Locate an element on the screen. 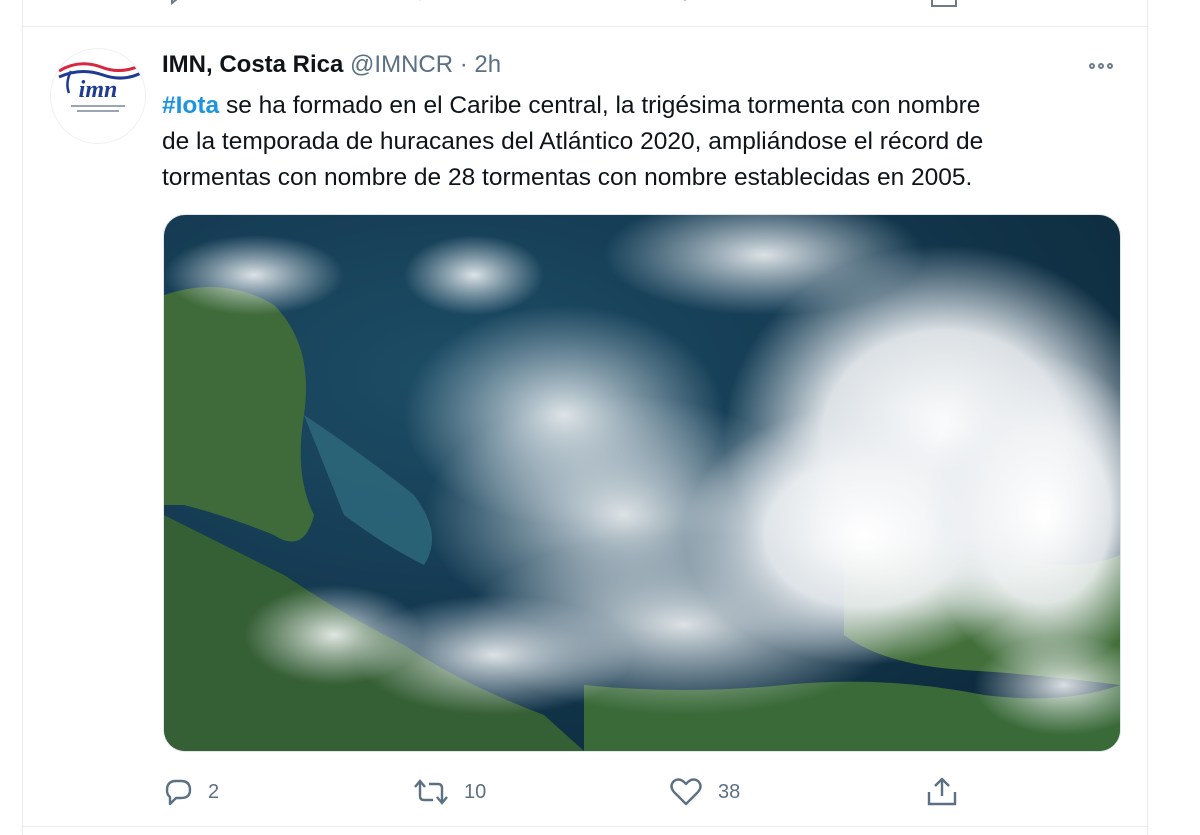 This screenshot has width=1200, height=835. tweet-header: IMN, Costa Rica @IMNCR · 2h is located at coordinates (331, 65).